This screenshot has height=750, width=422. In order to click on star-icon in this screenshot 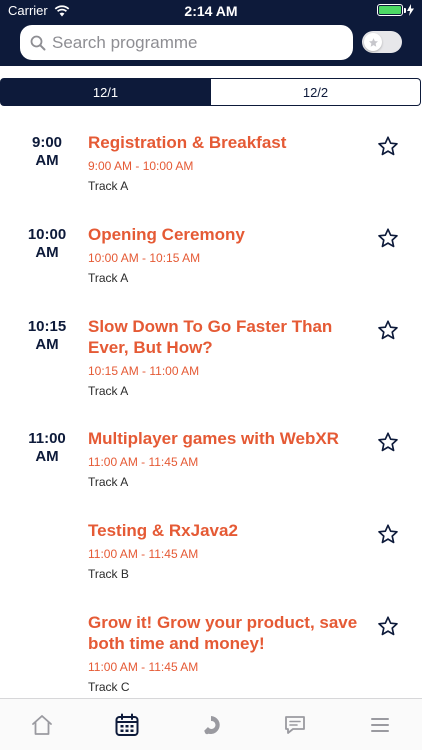, I will do `click(373, 42)`.